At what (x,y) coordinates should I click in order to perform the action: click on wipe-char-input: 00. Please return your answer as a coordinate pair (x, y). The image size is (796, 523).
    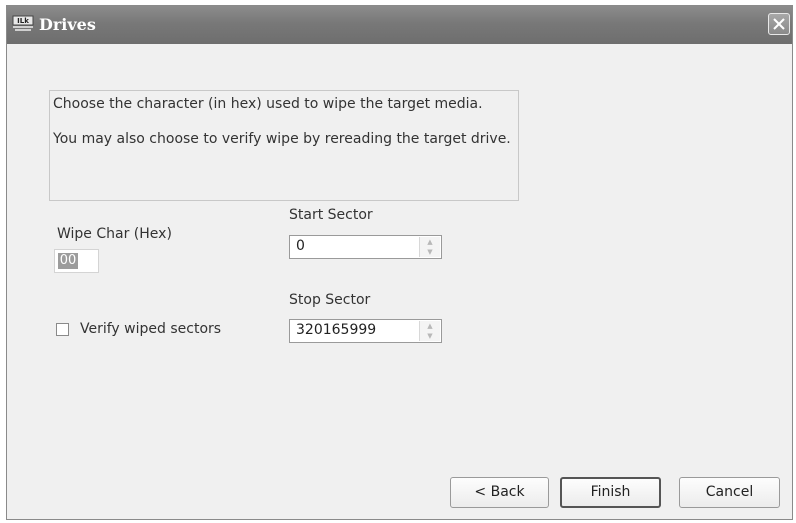
    Looking at the image, I should click on (76, 261).